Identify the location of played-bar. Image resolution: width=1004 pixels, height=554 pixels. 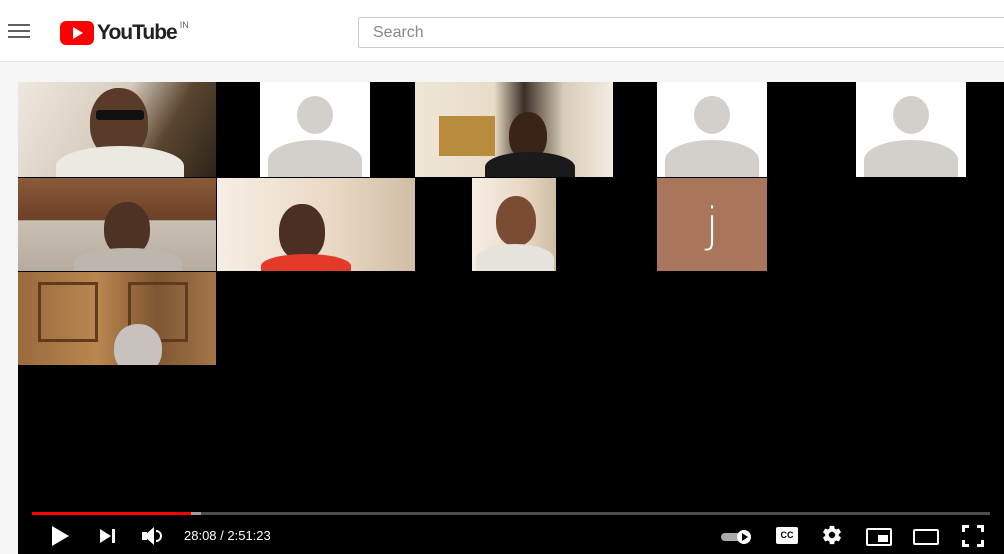
(112, 513).